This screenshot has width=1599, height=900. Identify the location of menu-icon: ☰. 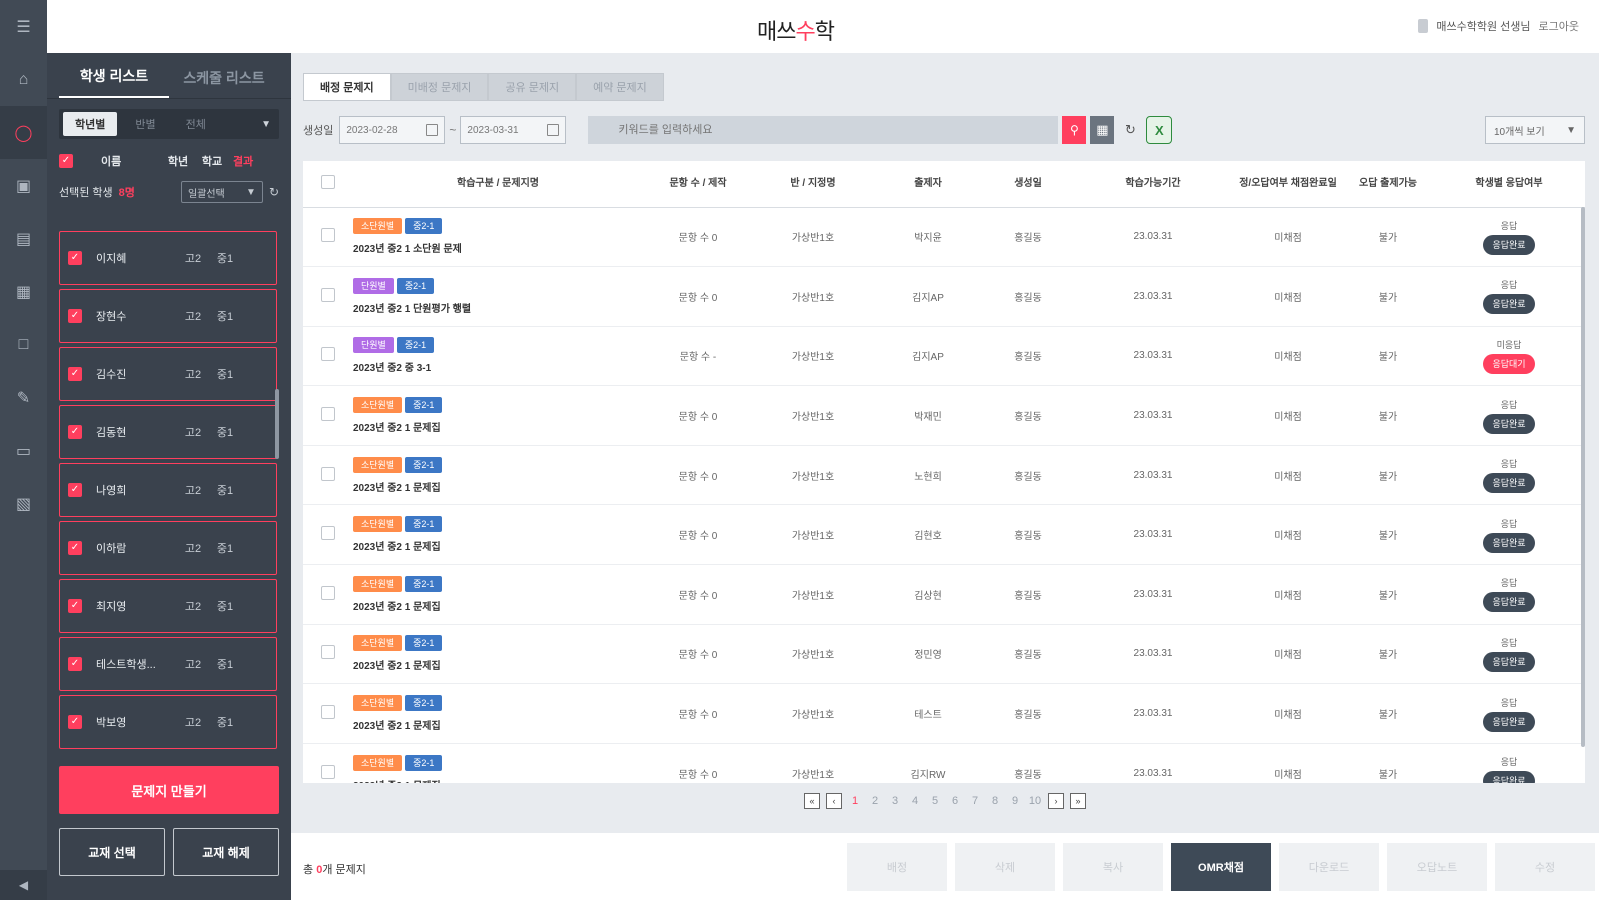
(23, 26).